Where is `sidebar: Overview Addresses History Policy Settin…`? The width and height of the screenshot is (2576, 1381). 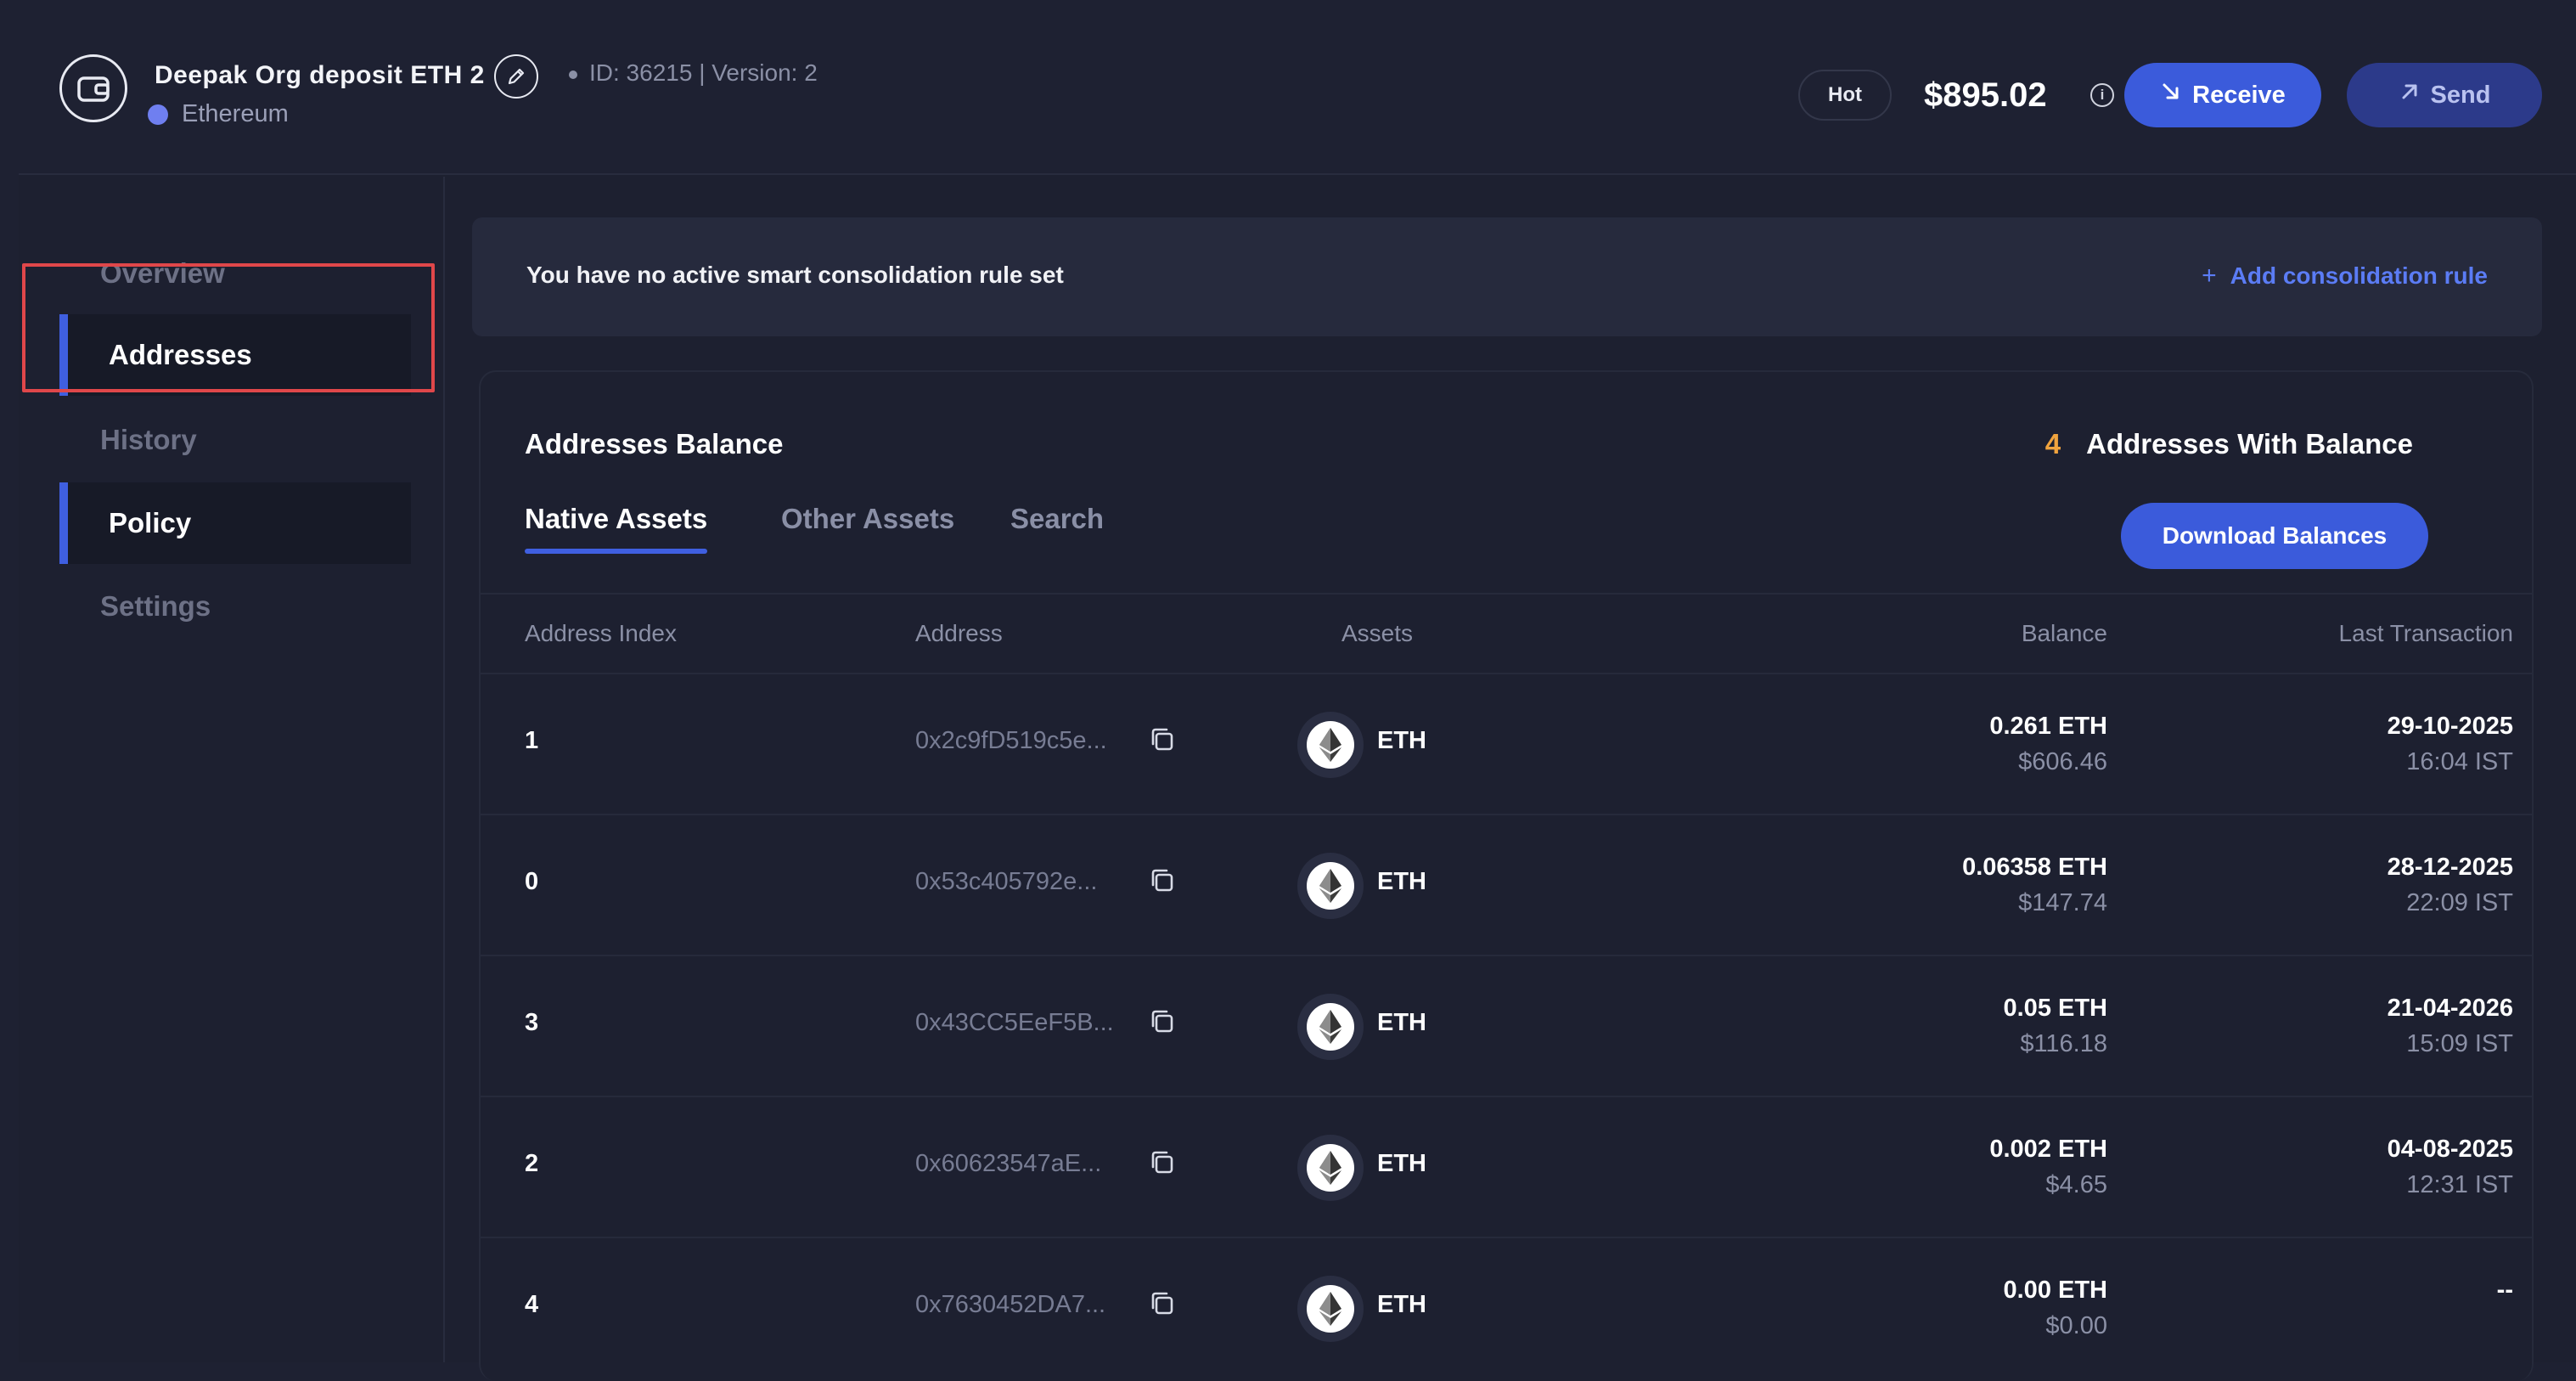
sidebar: Overview Addresses History Policy Settin… is located at coordinates (232, 770).